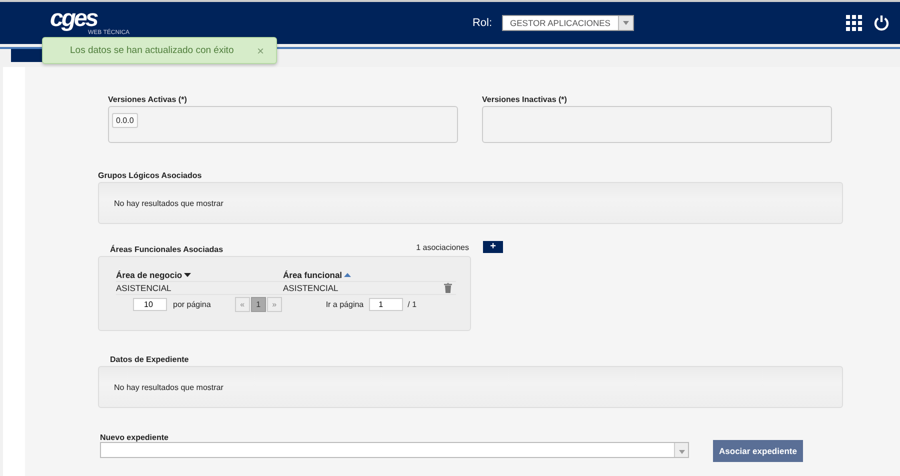 This screenshot has height=476, width=900. Describe the element at coordinates (568, 23) in the screenshot. I see `role-select: GESTOR APLICACIONES` at that location.